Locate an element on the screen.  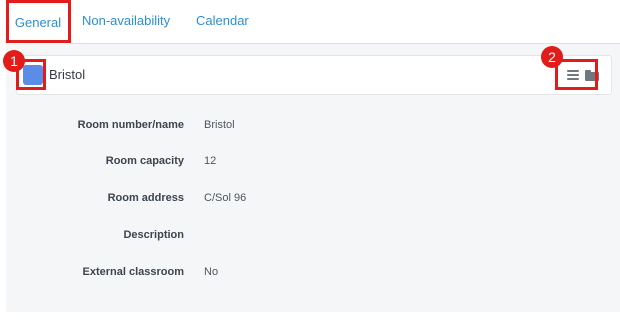
callout-badge-1: 1 is located at coordinates (14, 61).